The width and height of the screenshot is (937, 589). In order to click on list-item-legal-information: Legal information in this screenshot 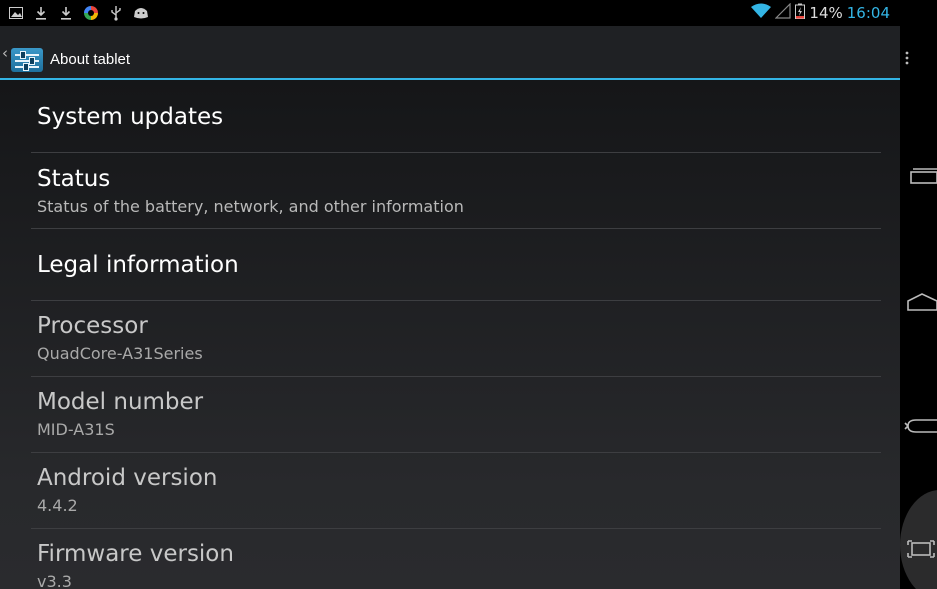, I will do `click(459, 265)`.